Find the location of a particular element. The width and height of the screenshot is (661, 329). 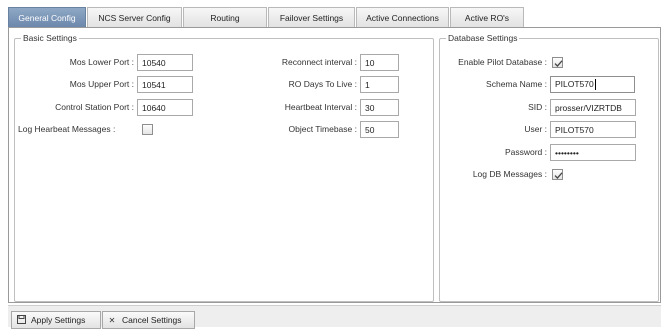

tab-ncs-server-config: NCS Server Config is located at coordinates (134, 17).